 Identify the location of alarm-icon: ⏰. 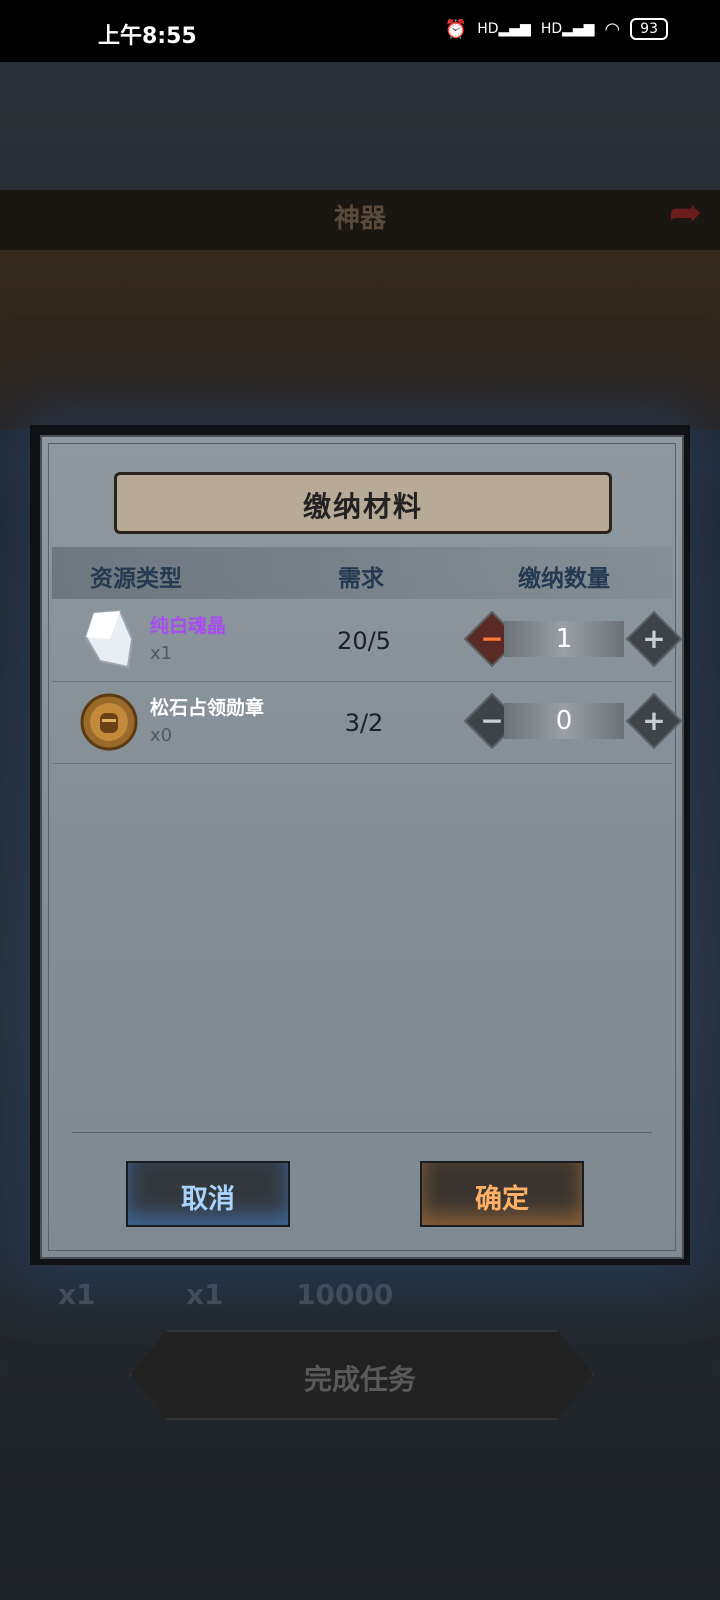
(456, 29).